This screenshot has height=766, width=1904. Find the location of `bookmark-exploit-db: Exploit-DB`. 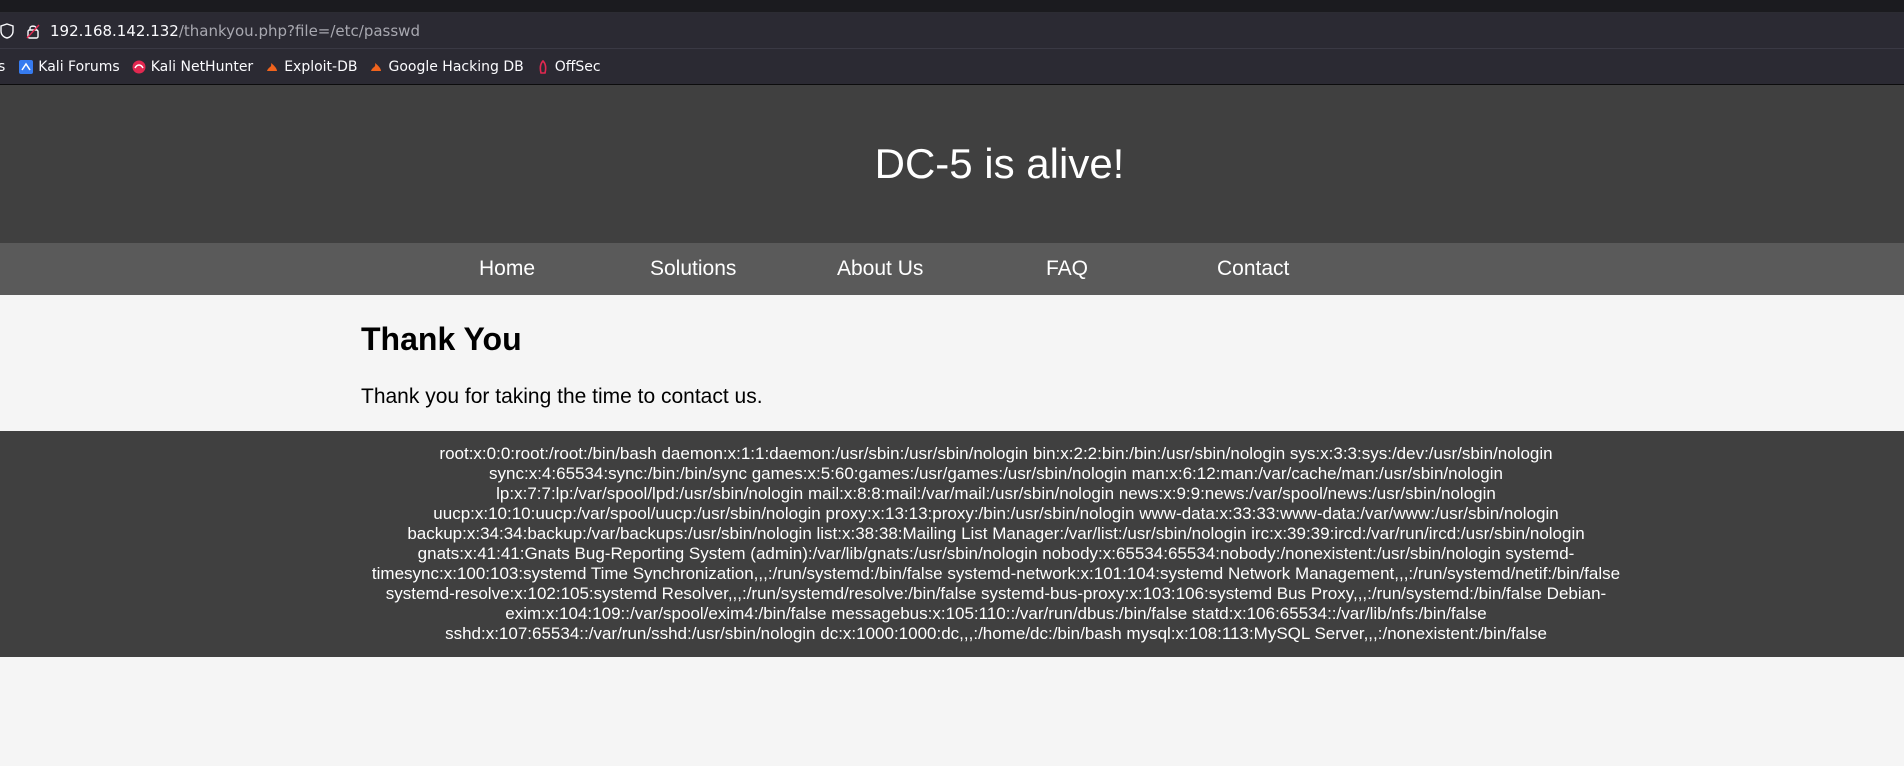

bookmark-exploit-db: Exploit-DB is located at coordinates (311, 67).